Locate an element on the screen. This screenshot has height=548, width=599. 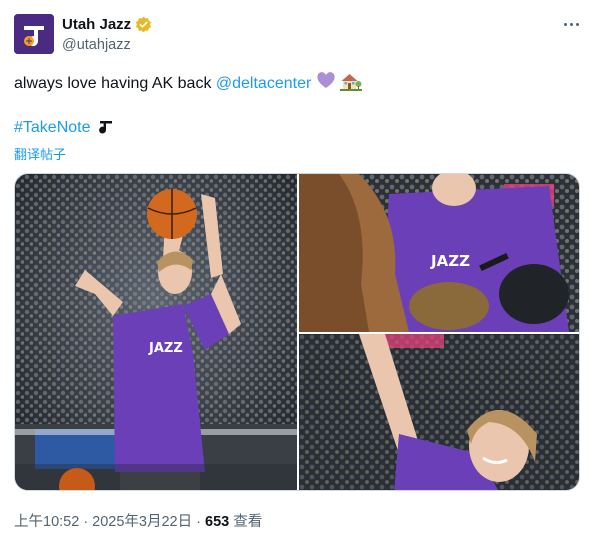
purple-heart-icon is located at coordinates (326, 80).